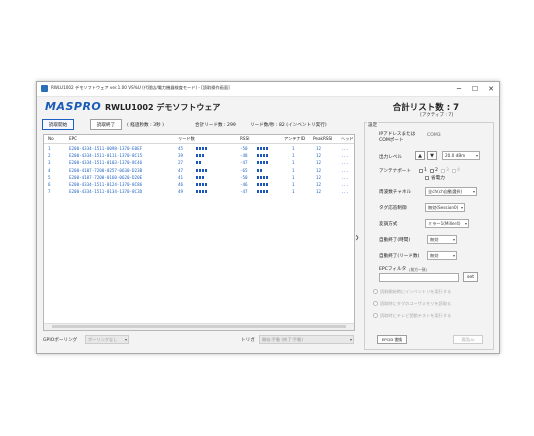  What do you see at coordinates (442, 255) in the screenshot?
I see `auto-reads-select: 無効 ▾` at bounding box center [442, 255].